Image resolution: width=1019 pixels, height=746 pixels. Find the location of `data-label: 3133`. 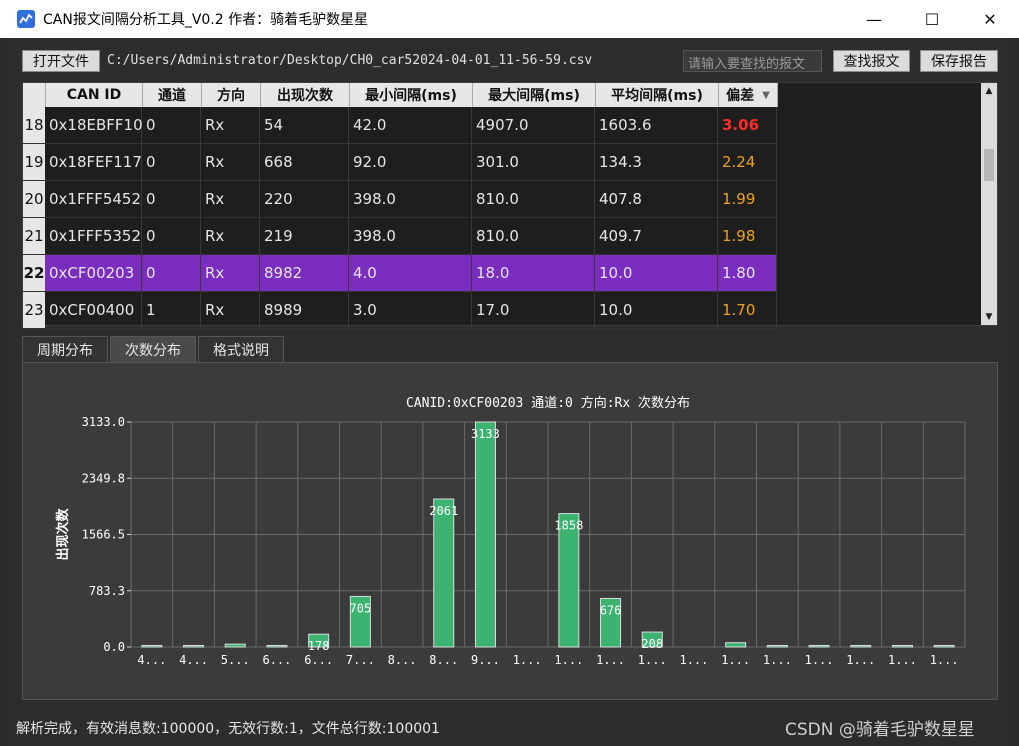

data-label: 3133 is located at coordinates (485, 434).